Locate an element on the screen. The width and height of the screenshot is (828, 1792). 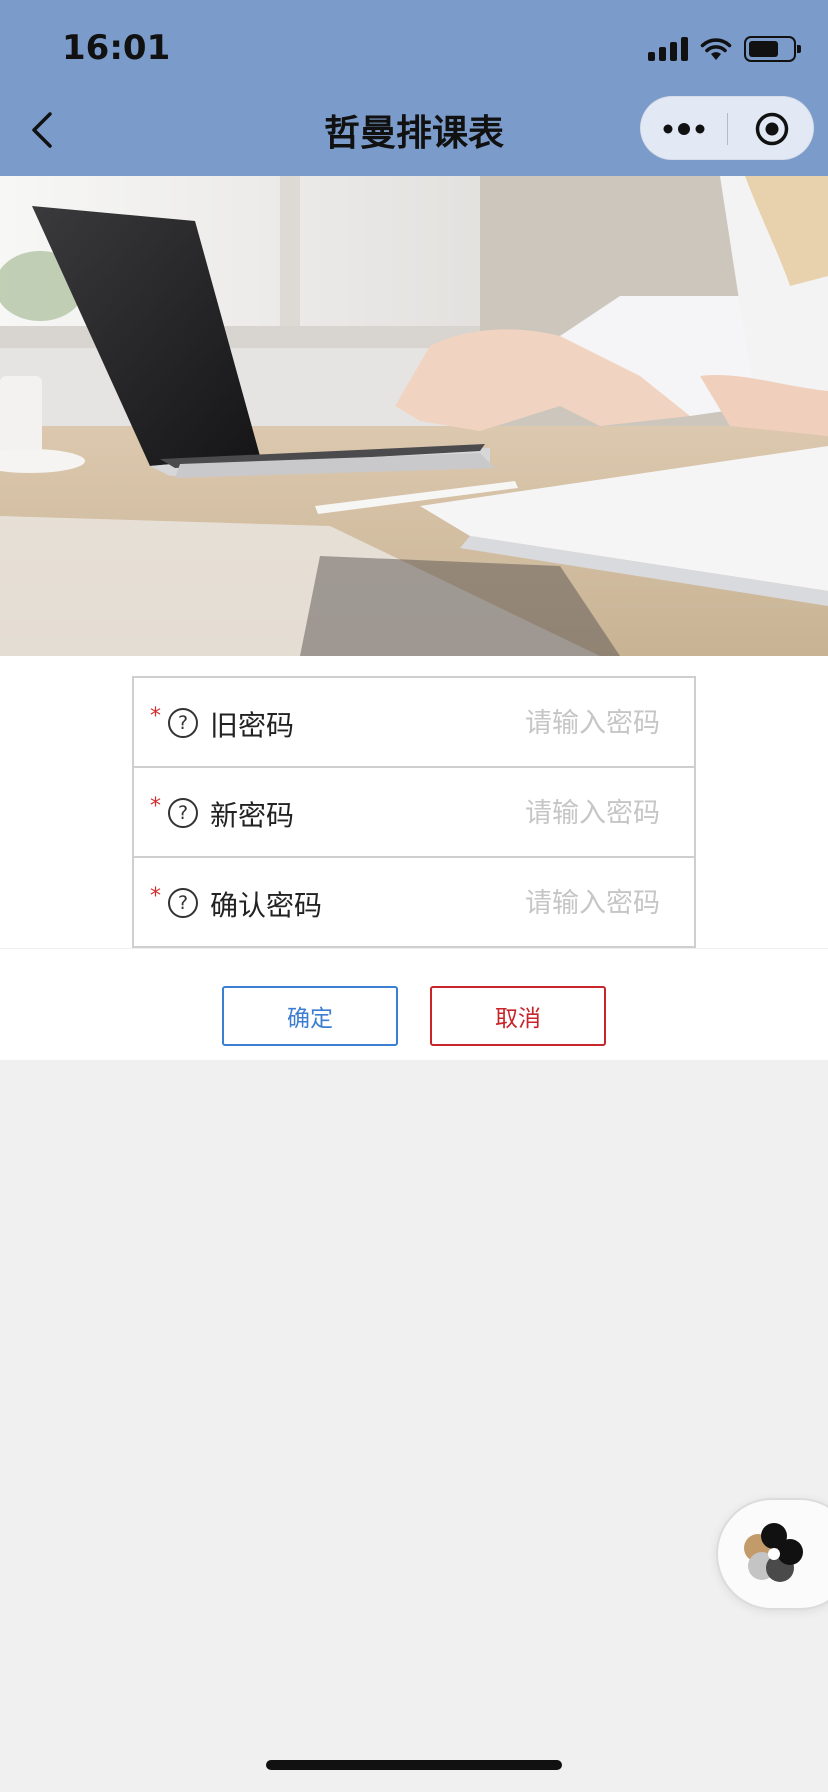
cancel-button: 取消 is located at coordinates (518, 1016).